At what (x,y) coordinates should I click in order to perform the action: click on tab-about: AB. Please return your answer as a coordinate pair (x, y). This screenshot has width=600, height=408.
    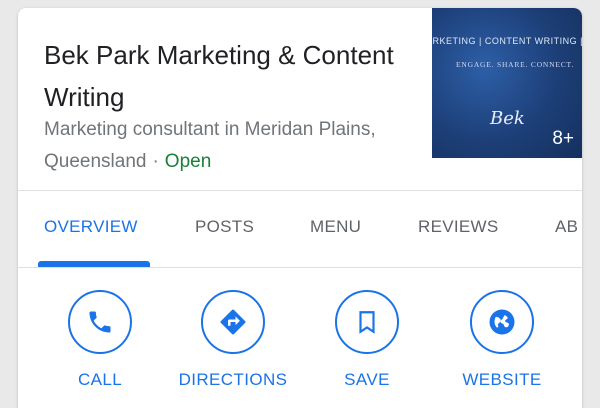
    Looking at the image, I should click on (566, 227).